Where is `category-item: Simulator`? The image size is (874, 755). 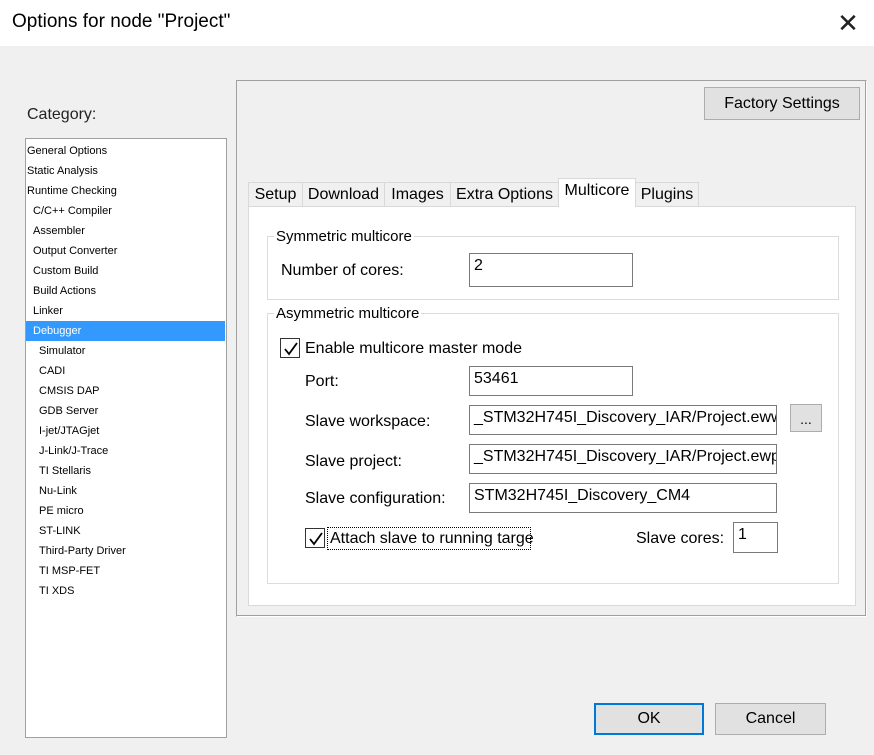
category-item: Simulator is located at coordinates (126, 351).